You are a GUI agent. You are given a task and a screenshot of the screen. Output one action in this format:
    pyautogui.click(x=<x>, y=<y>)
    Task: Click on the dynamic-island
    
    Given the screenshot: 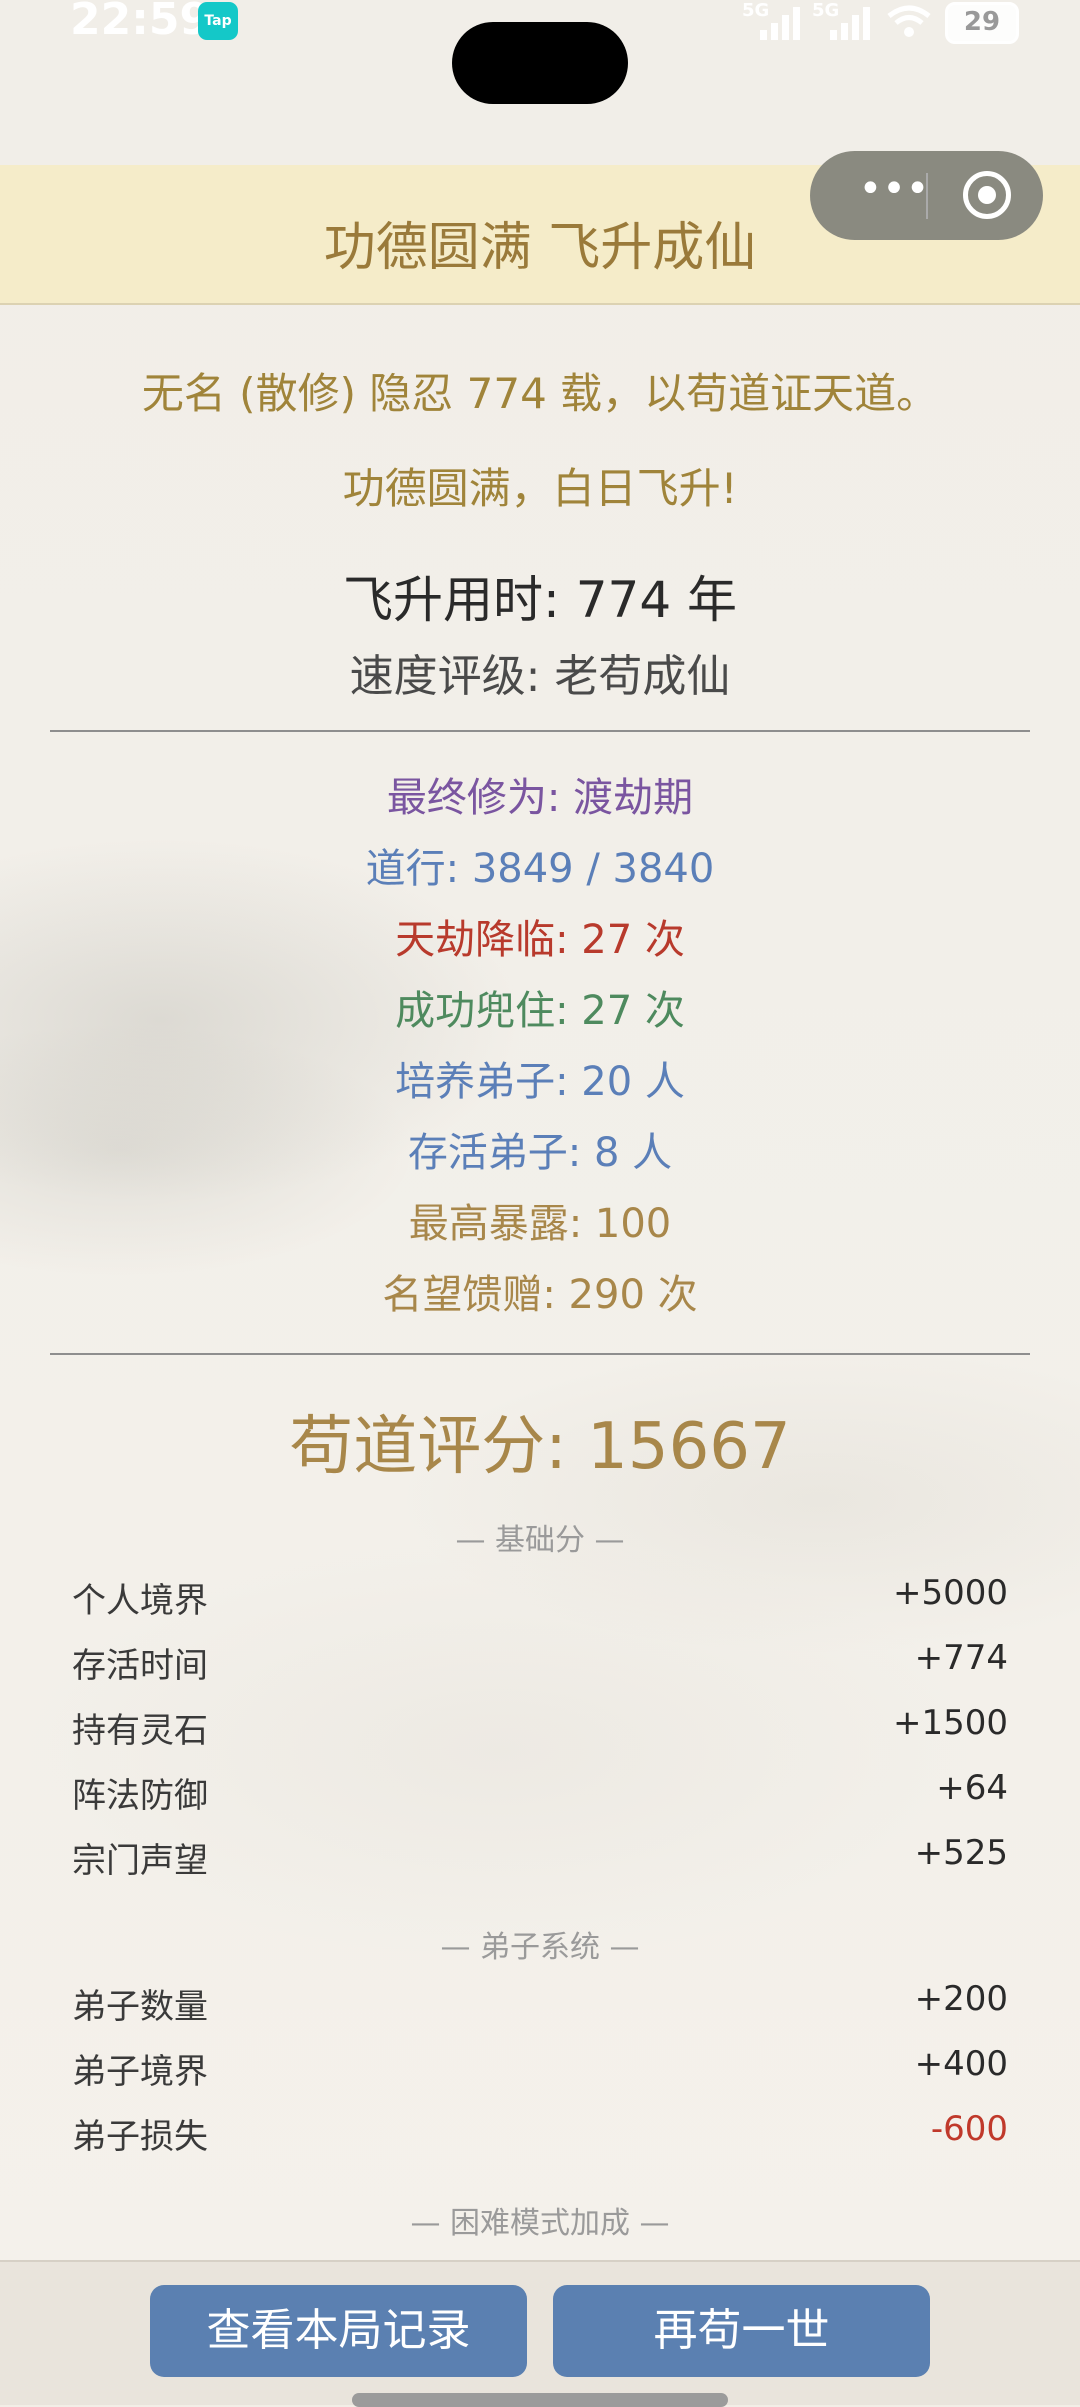 What is the action you would take?
    pyautogui.click(x=540, y=63)
    